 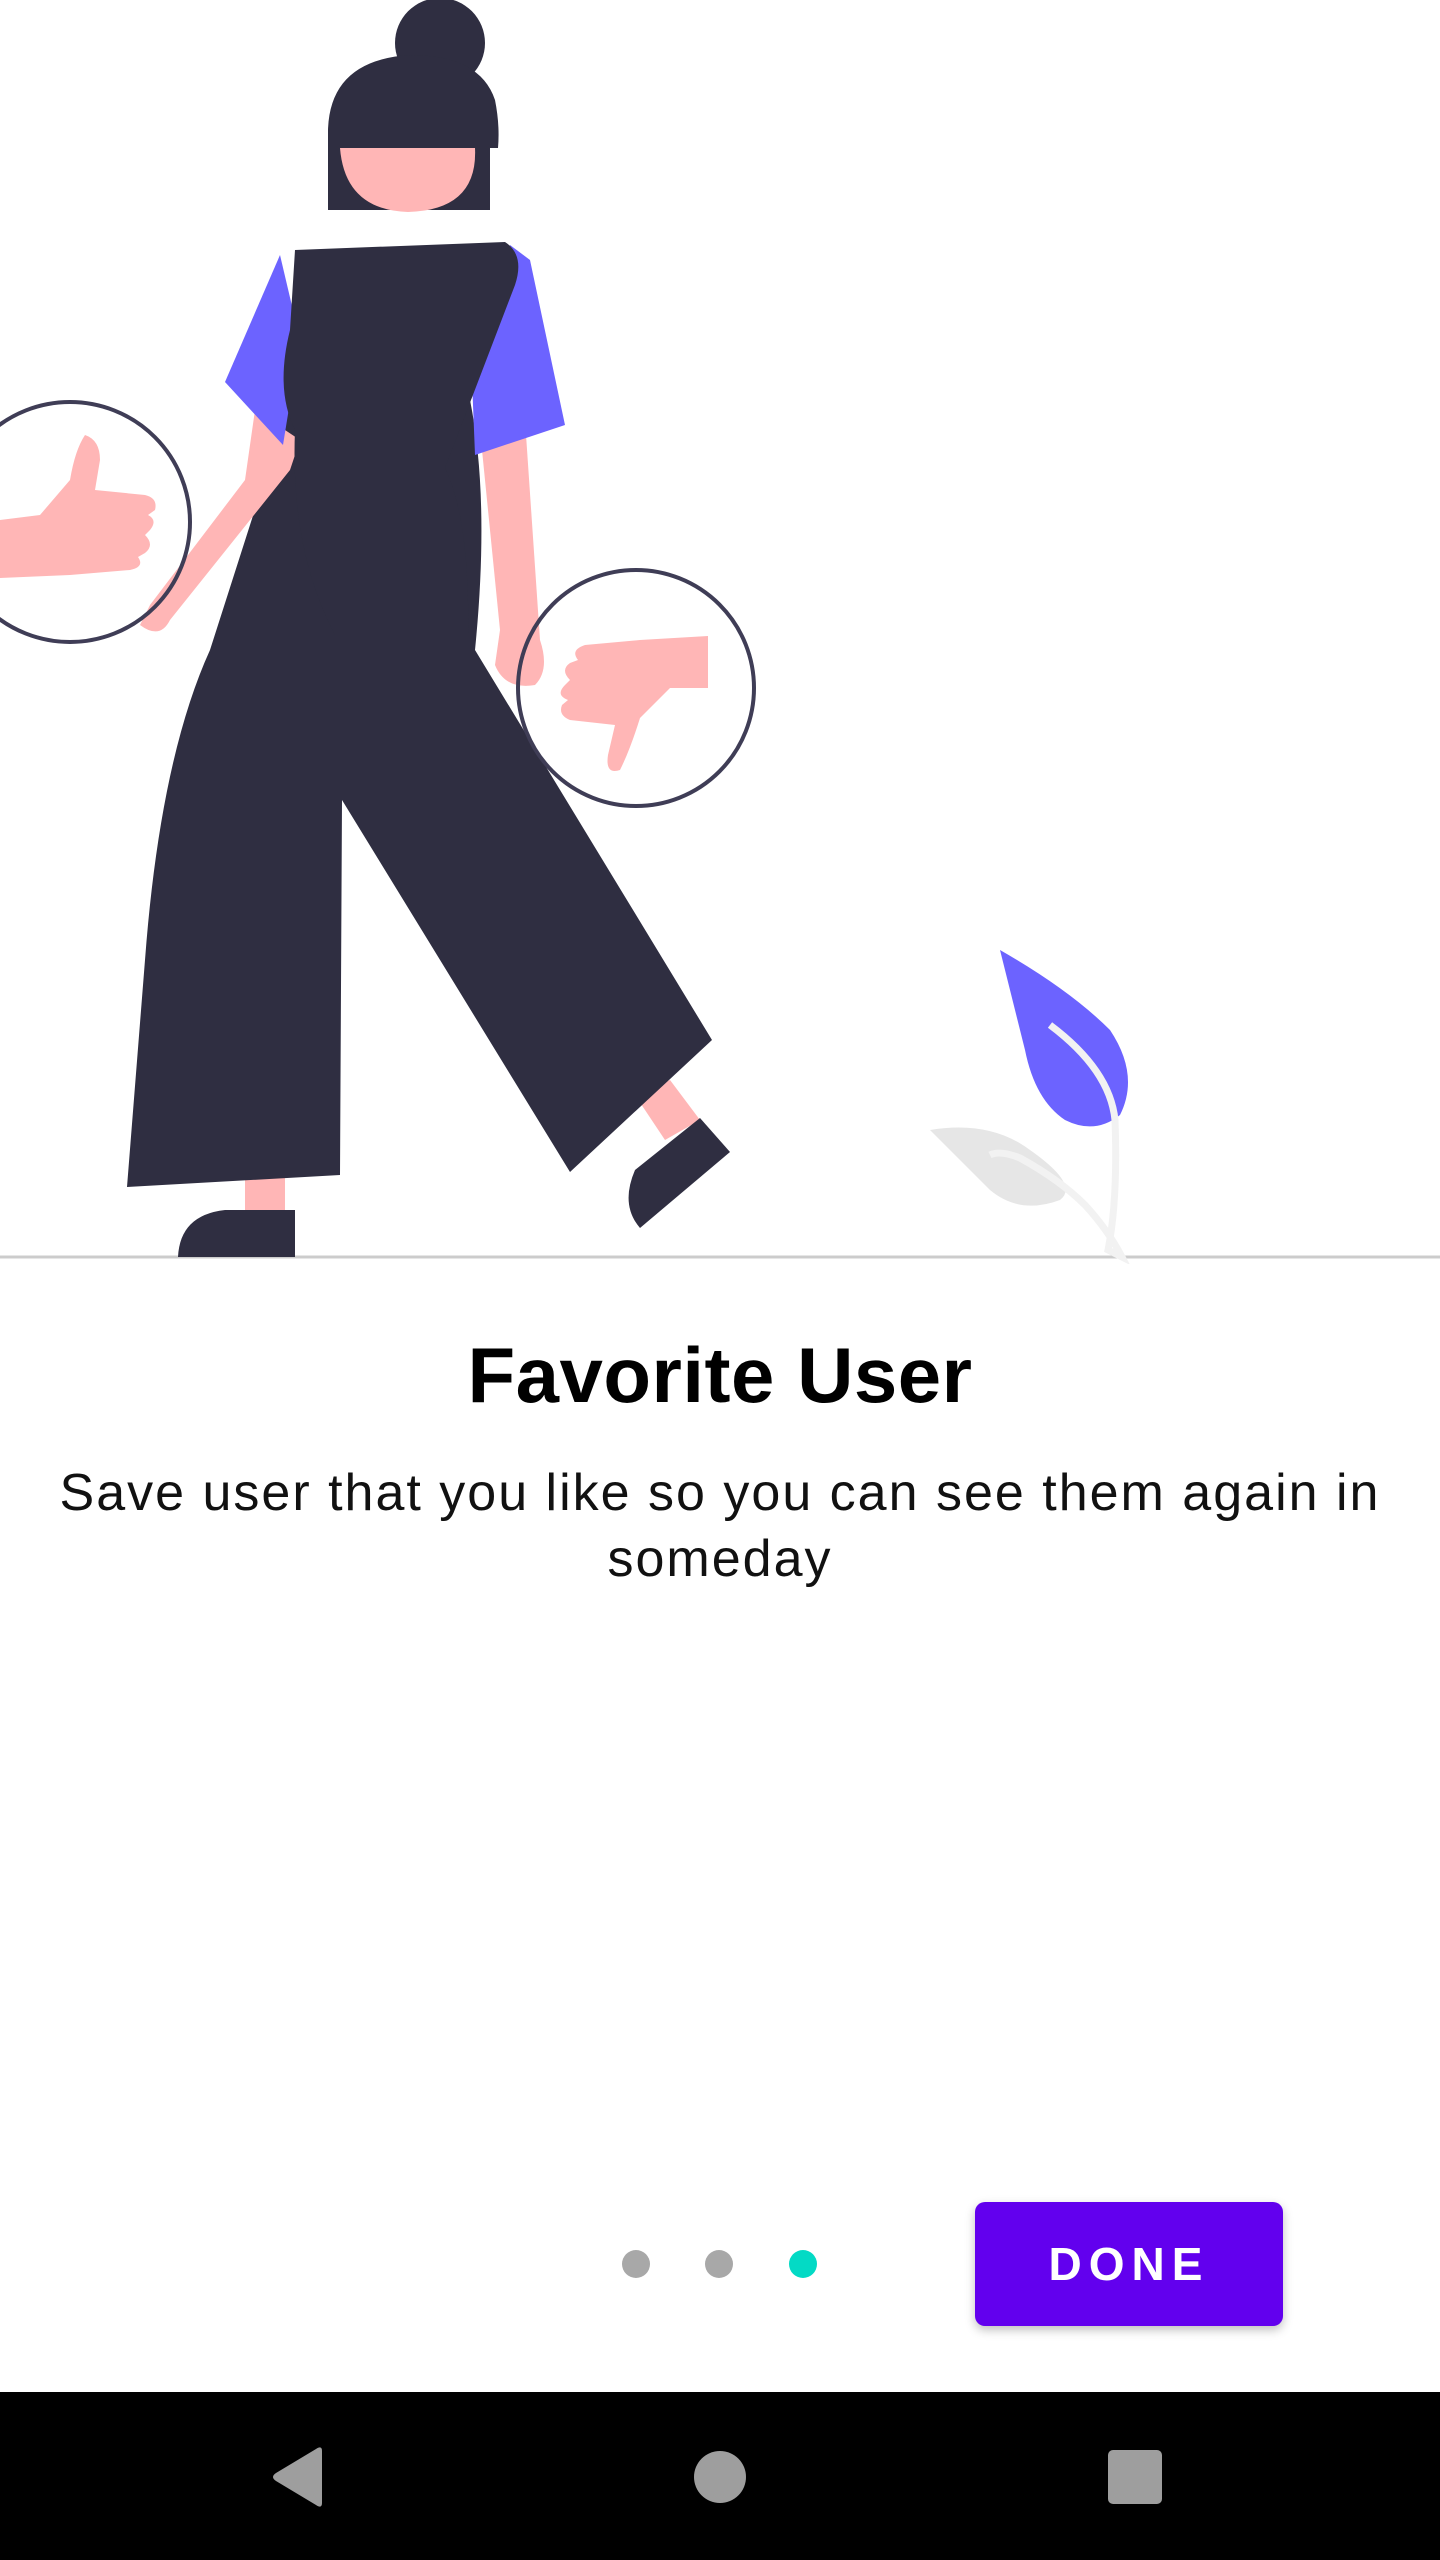 What do you see at coordinates (720, 1375) in the screenshot?
I see `onboarding-title: Favorite User` at bounding box center [720, 1375].